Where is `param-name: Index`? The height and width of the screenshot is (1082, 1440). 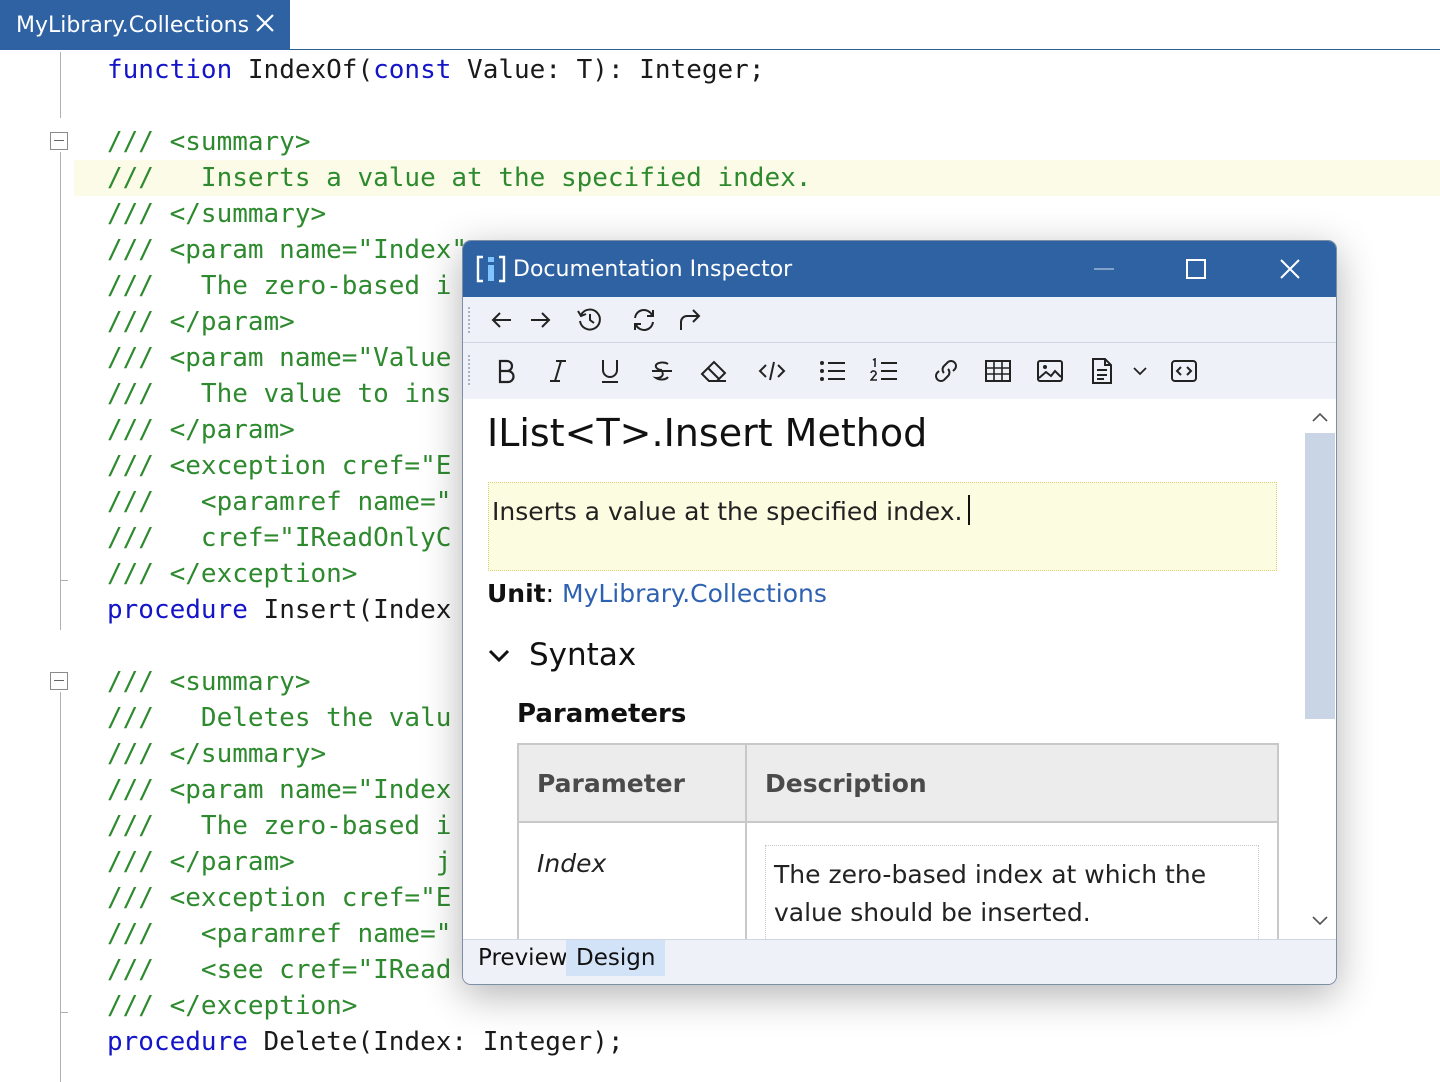
param-name: Index is located at coordinates (632, 880).